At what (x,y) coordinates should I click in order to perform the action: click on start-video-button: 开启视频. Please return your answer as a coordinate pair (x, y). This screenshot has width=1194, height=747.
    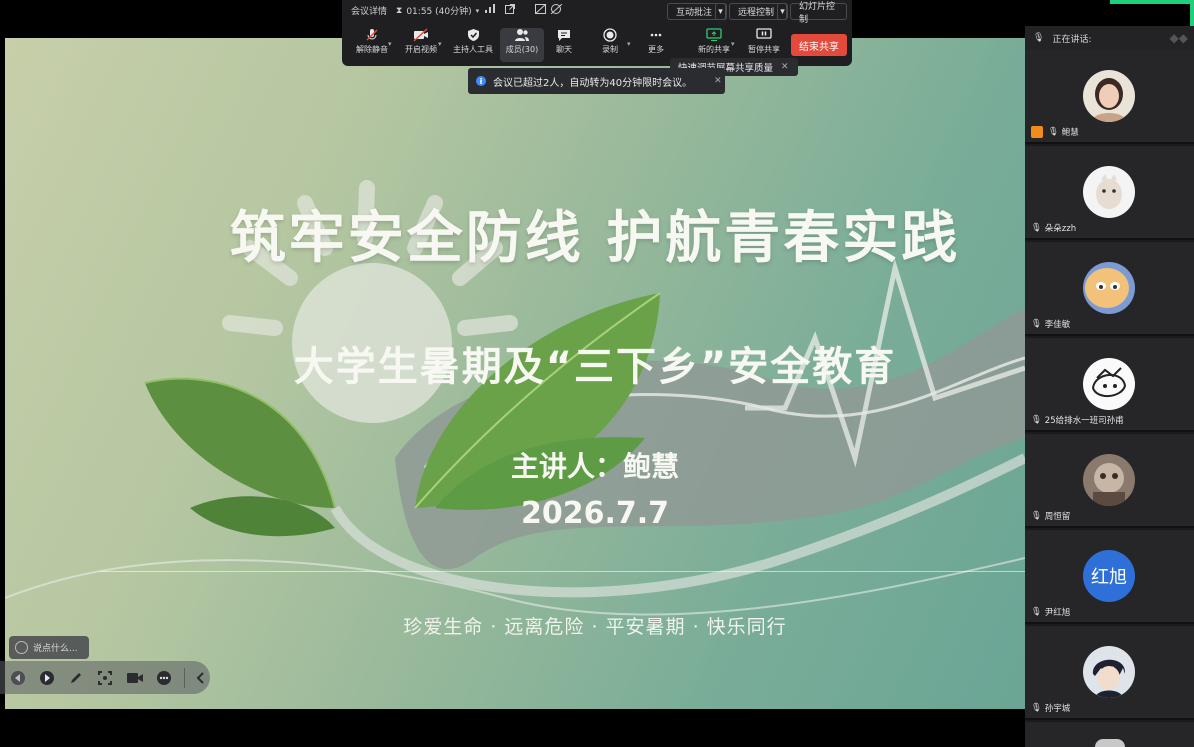
    Looking at the image, I should click on (421, 45).